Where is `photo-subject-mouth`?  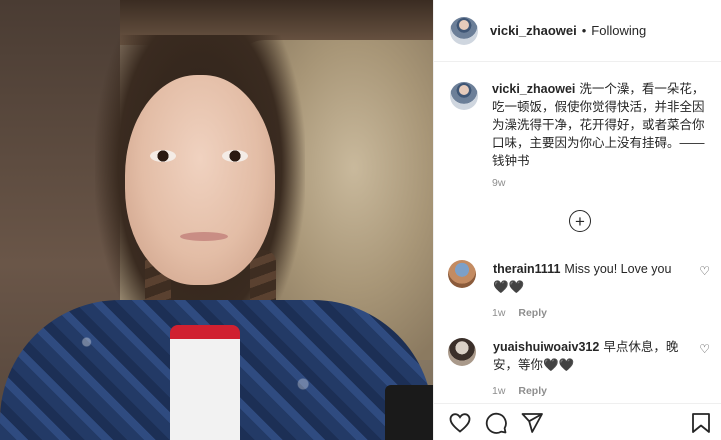
photo-subject-mouth is located at coordinates (204, 236).